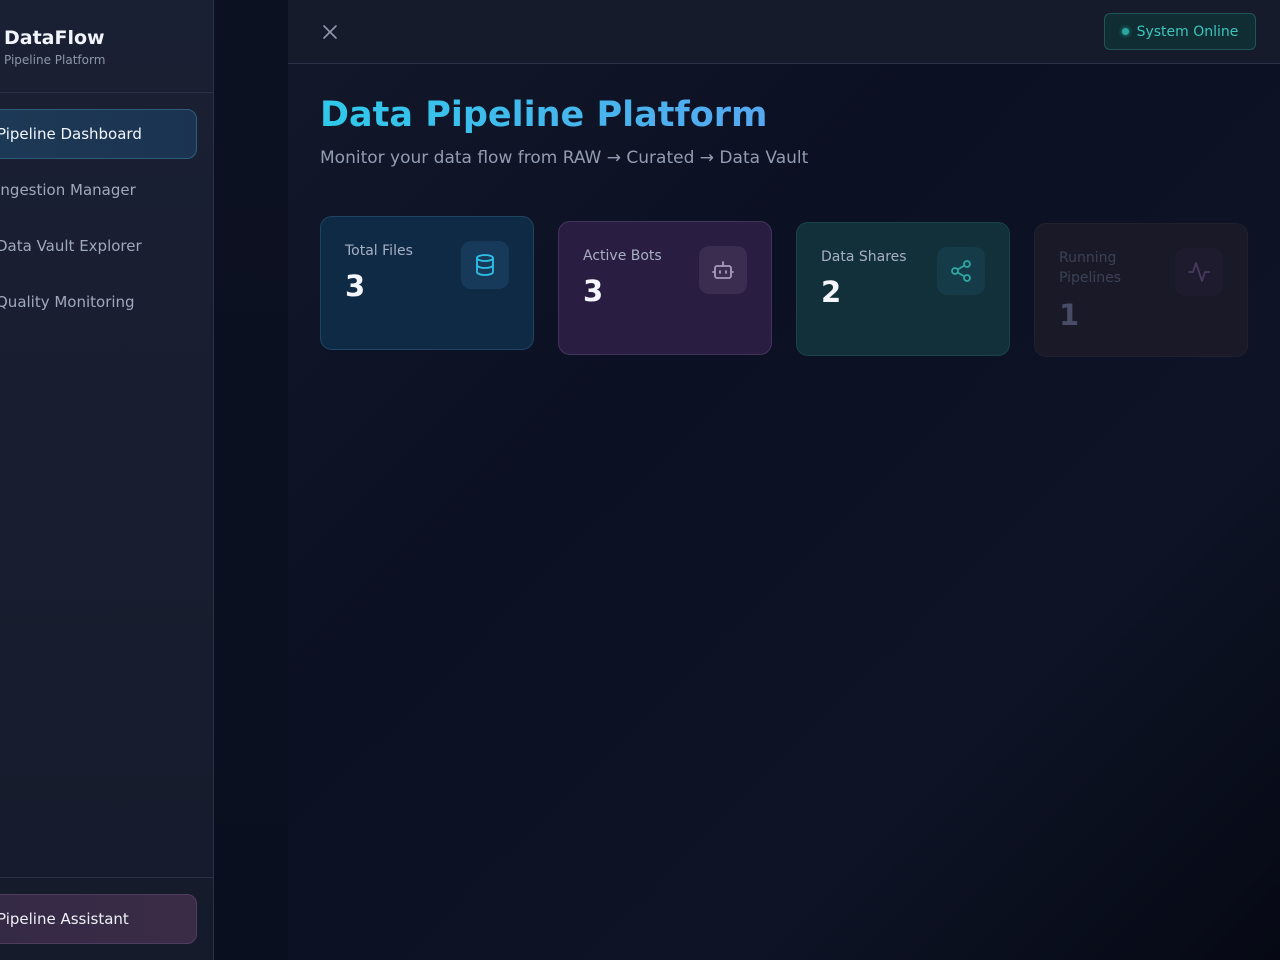  Describe the element at coordinates (427, 283) in the screenshot. I see `stat-card-total-files: Total Files 3` at that location.